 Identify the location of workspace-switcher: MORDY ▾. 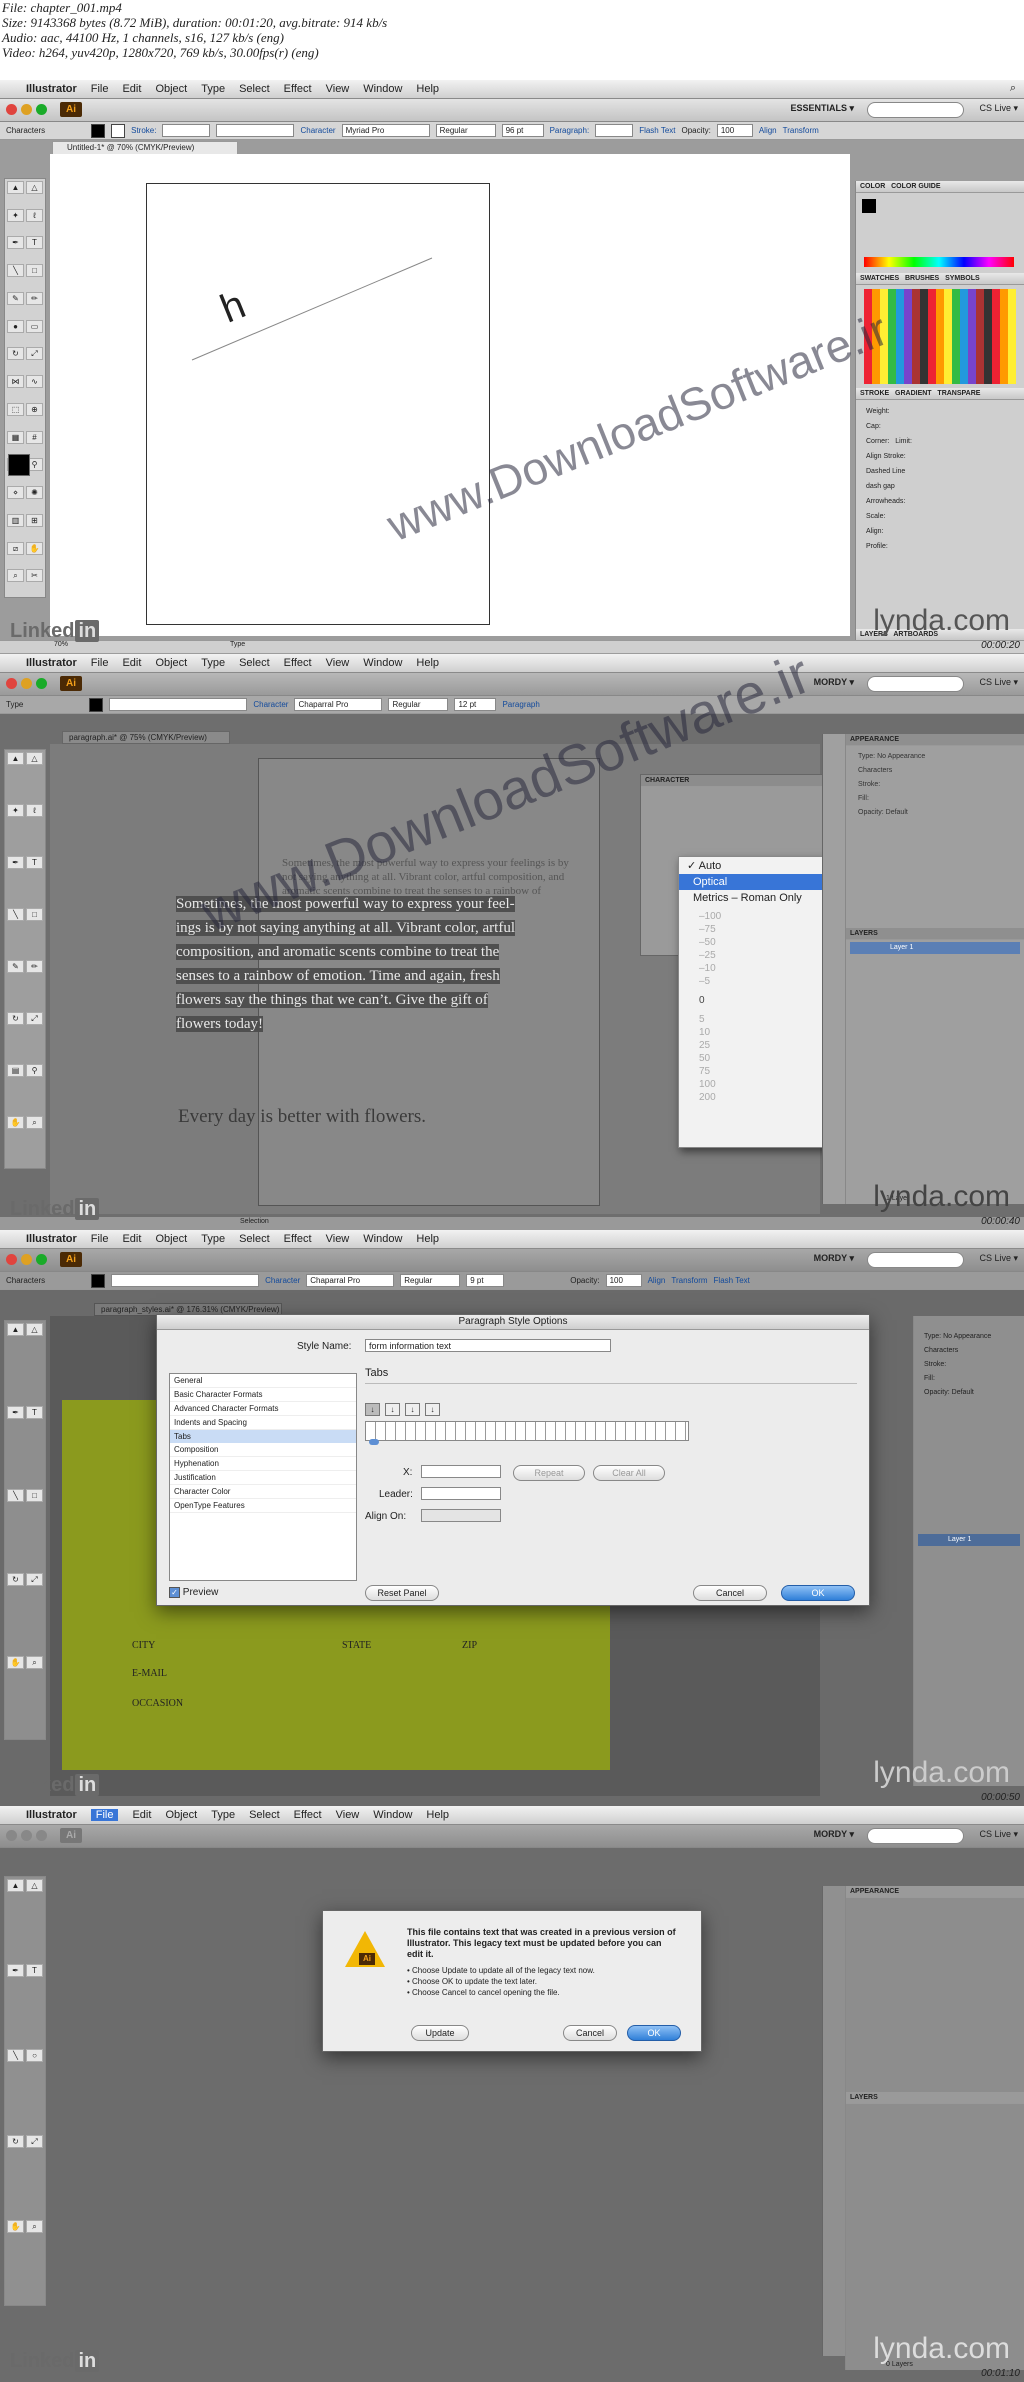
(834, 682).